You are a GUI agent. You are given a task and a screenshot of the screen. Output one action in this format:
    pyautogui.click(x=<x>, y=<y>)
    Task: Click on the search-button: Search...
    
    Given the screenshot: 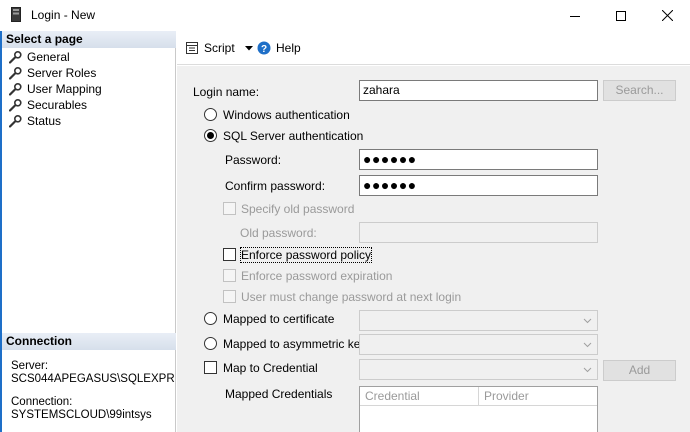 What is the action you would take?
    pyautogui.click(x=639, y=90)
    